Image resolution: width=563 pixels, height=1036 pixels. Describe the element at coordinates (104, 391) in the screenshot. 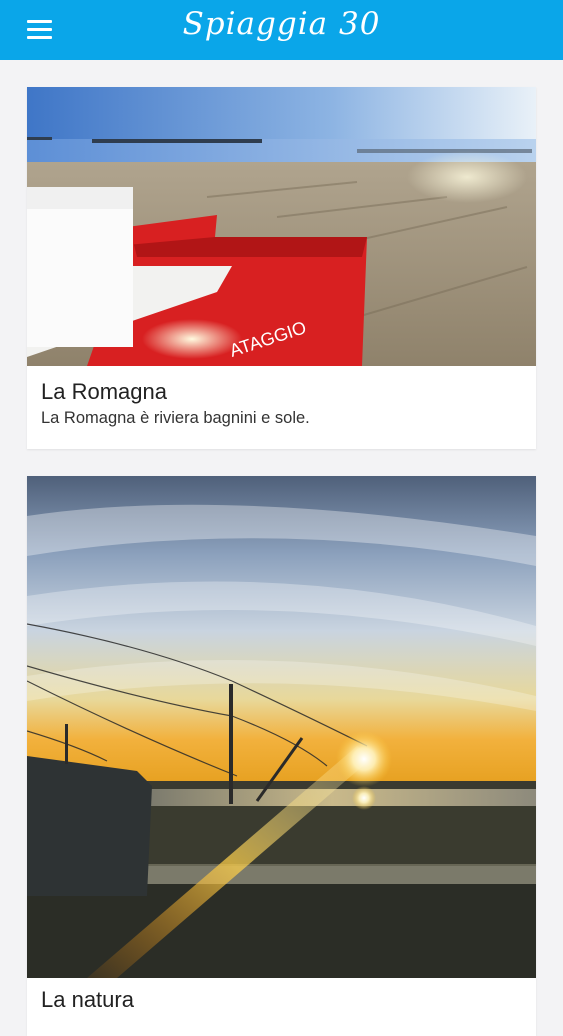

I see `card-title: La Romagna` at that location.